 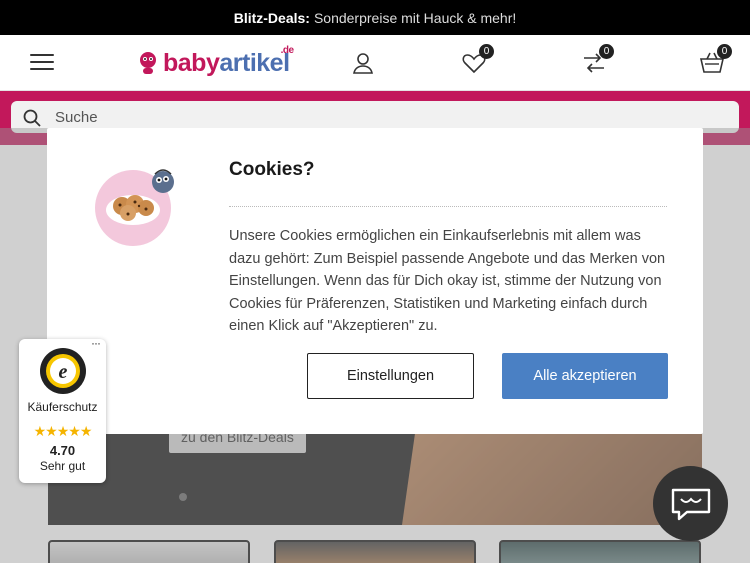 I want to click on promo-highlight: Blitz-Deals:, so click(x=271, y=17).